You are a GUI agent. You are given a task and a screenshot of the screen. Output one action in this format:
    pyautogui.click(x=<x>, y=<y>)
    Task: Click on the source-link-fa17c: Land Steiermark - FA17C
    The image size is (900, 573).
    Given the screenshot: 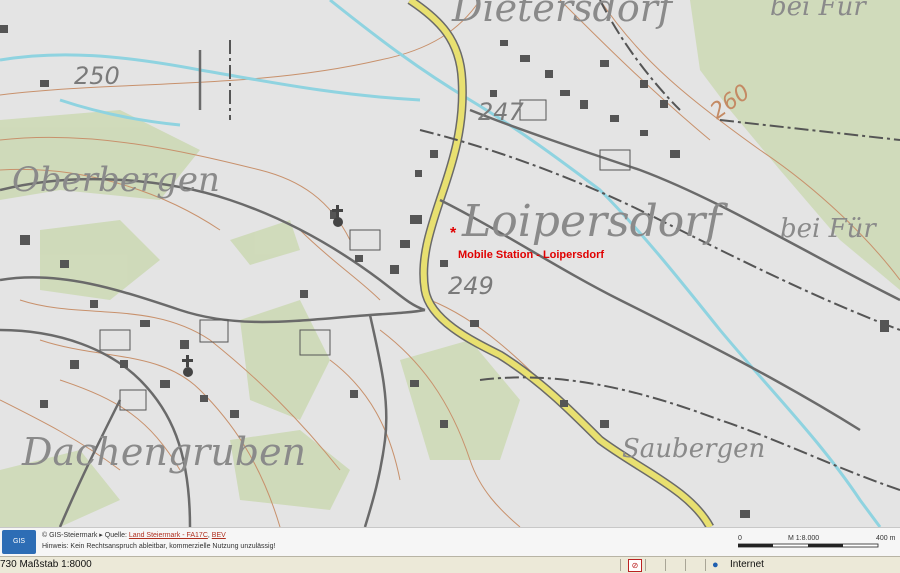 What is the action you would take?
    pyautogui.click(x=168, y=535)
    